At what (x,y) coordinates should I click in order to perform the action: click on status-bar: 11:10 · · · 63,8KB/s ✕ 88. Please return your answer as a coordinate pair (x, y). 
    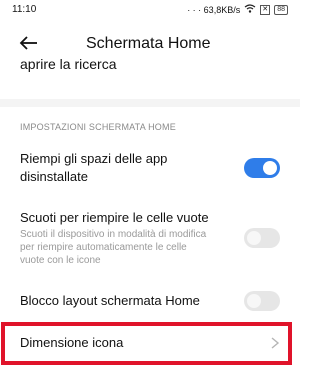
    Looking at the image, I should click on (150, 11).